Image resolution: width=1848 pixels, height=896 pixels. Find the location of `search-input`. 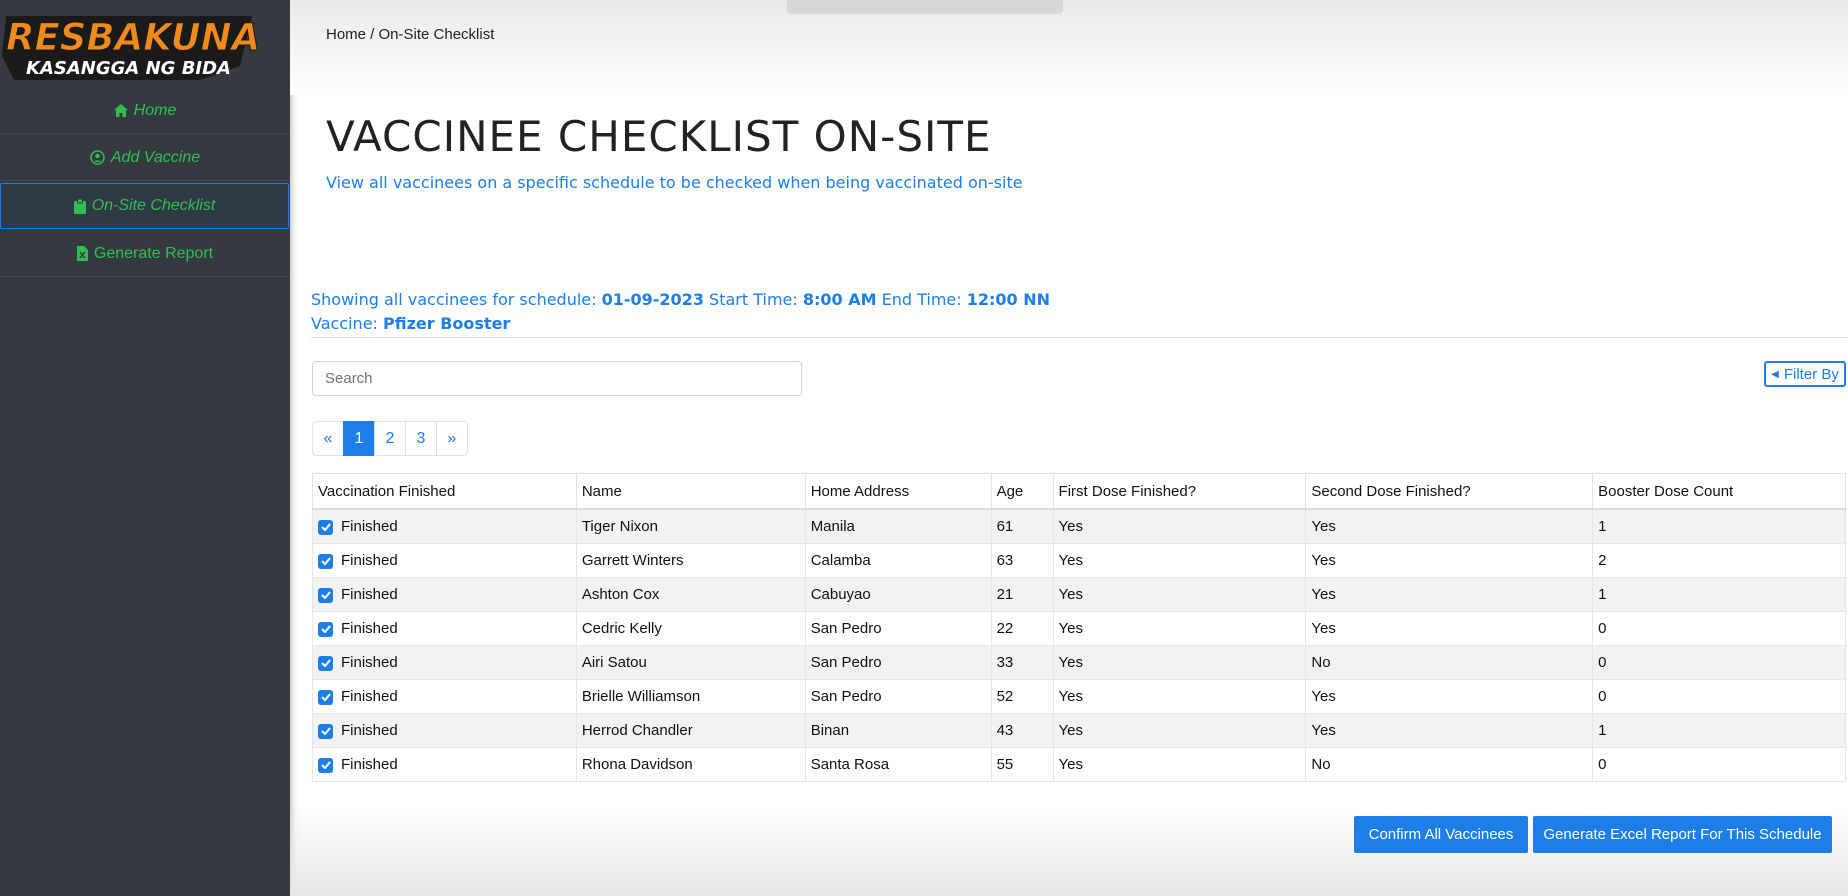

search-input is located at coordinates (557, 378).